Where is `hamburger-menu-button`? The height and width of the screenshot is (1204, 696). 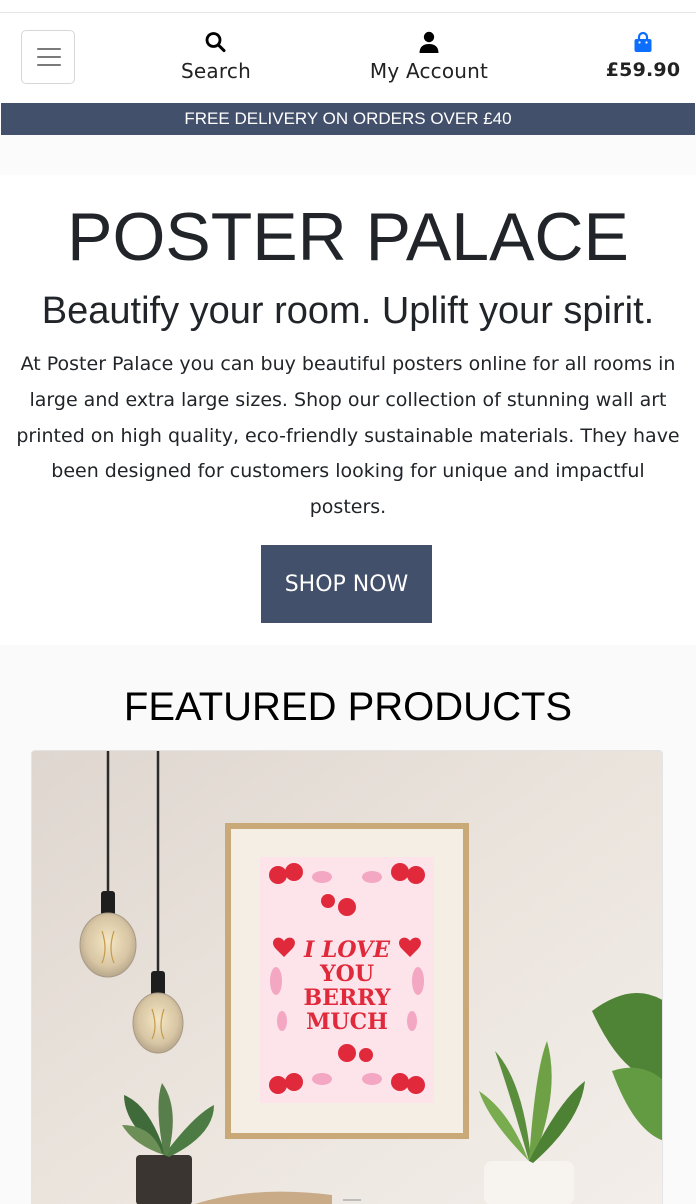
hamburger-menu-button is located at coordinates (48, 57).